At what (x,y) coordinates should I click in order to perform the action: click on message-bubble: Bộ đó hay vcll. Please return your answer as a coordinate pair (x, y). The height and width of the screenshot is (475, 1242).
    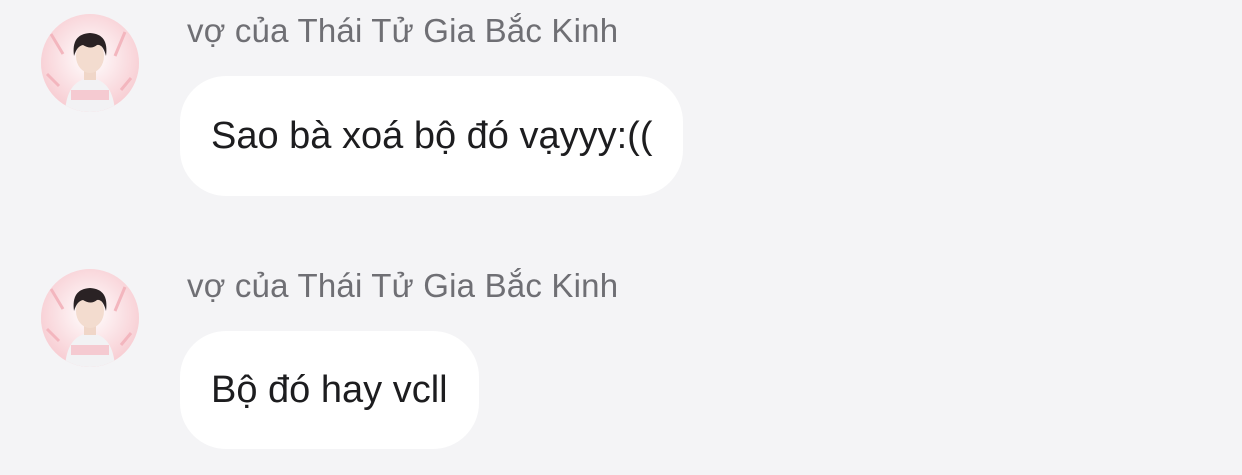
    Looking at the image, I should click on (329, 390).